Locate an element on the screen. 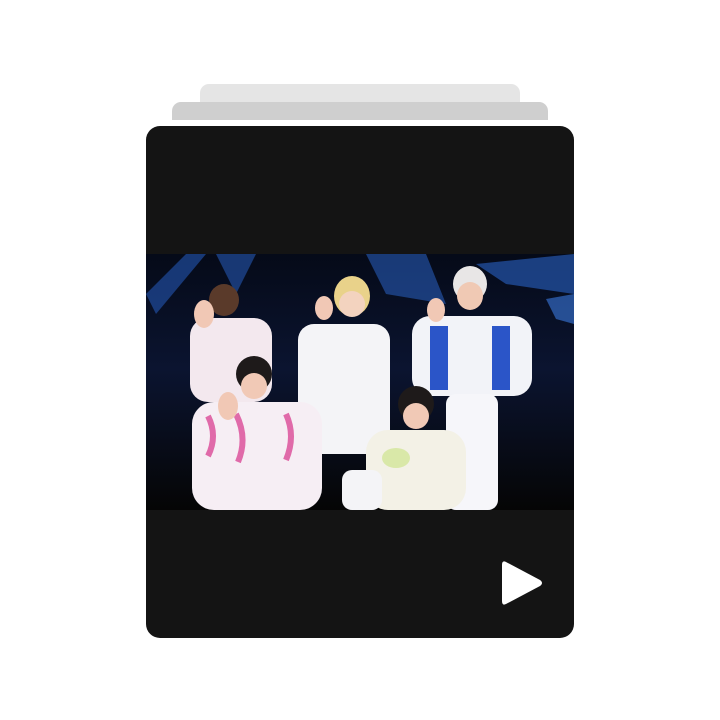 This screenshot has width=720, height=720. play-icon is located at coordinates (522, 583).